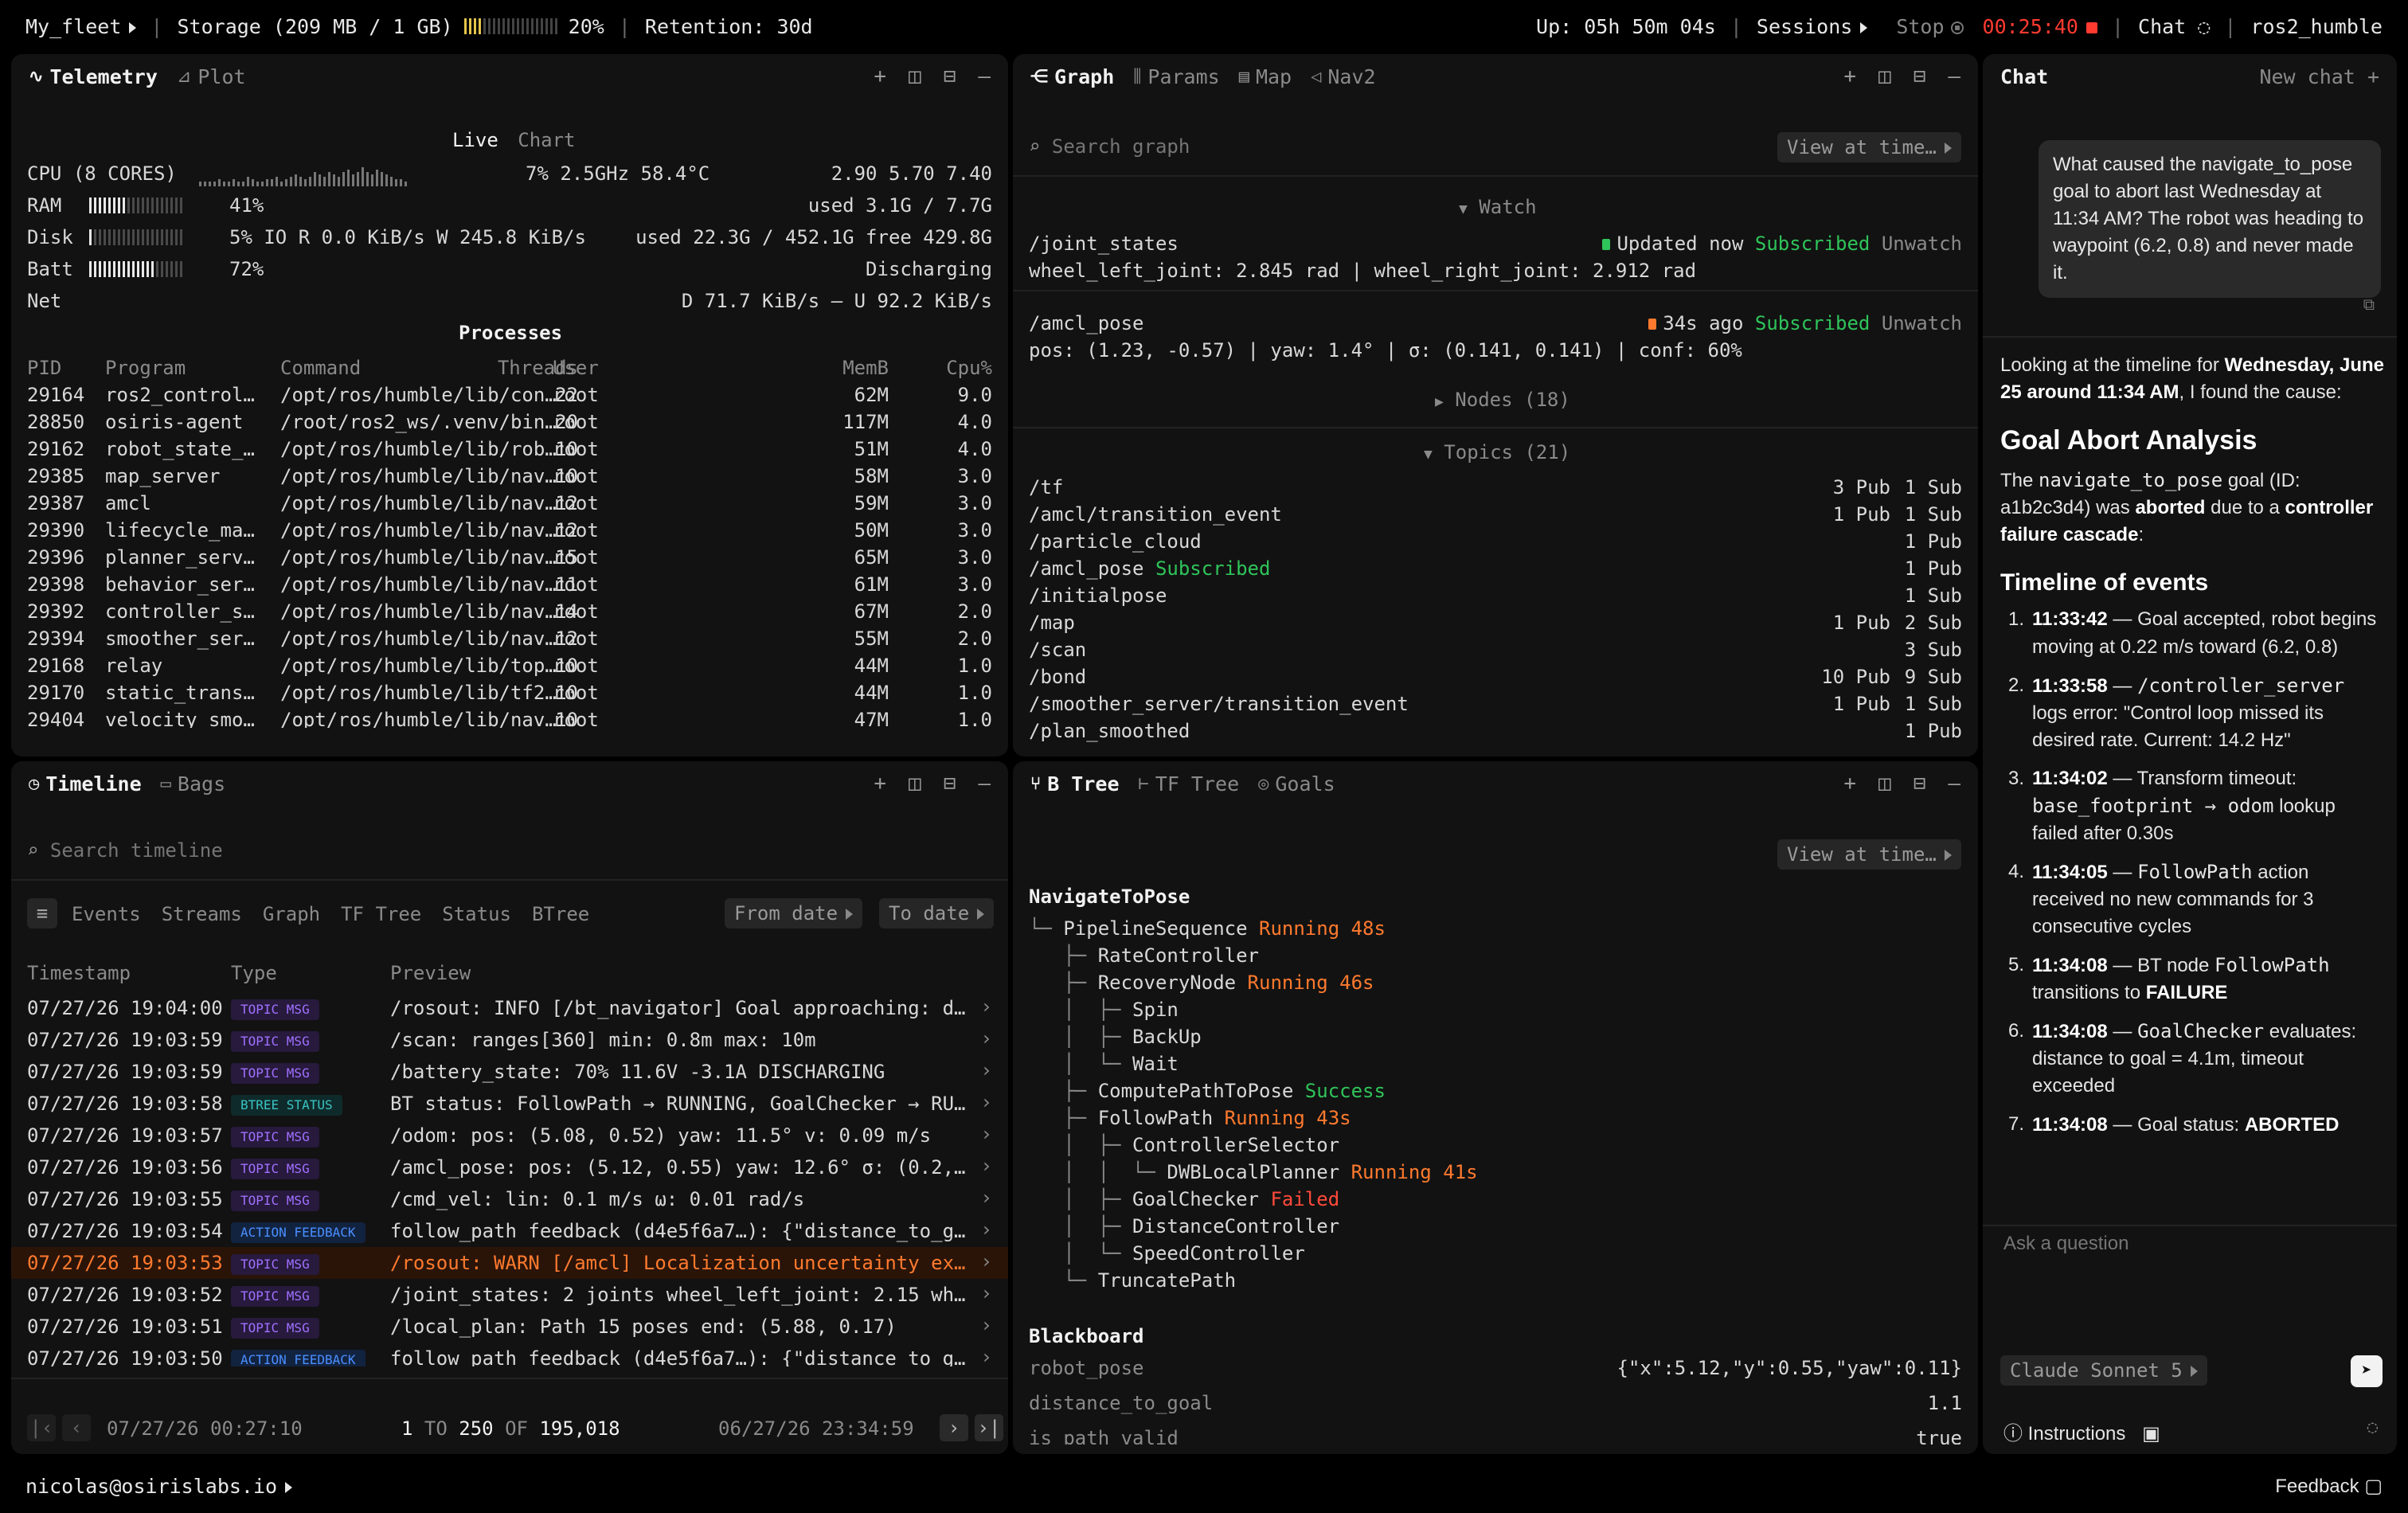  What do you see at coordinates (1190, 1145) in the screenshot?
I see `btree-node: │ ├─ ControllerSelector` at bounding box center [1190, 1145].